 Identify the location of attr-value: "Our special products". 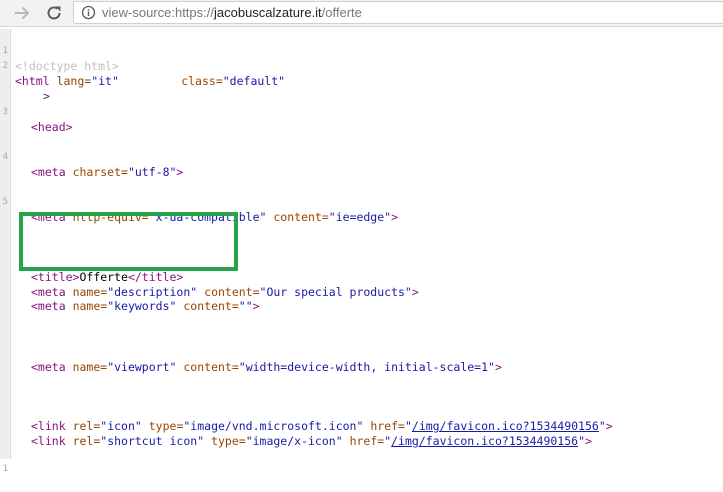
(335, 292).